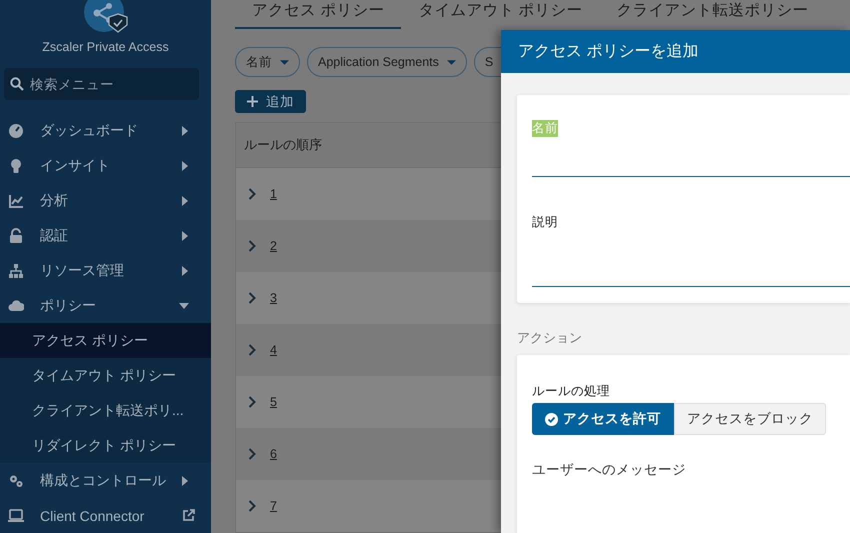  I want to click on field-label: ユーザーへのメッセージ, so click(609, 470).